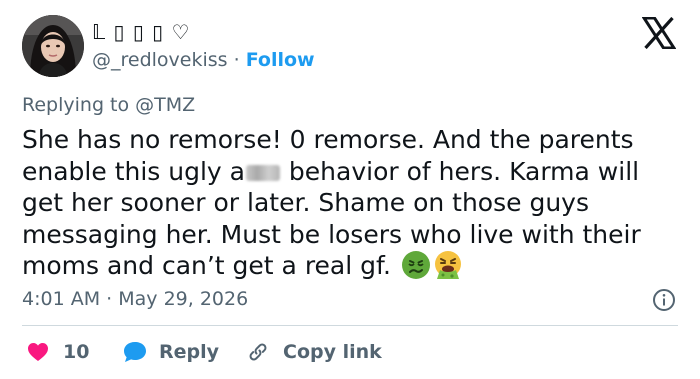 Image resolution: width=700 pixels, height=379 pixels. I want to click on replying-to: Replying to @TMZ, so click(108, 105).